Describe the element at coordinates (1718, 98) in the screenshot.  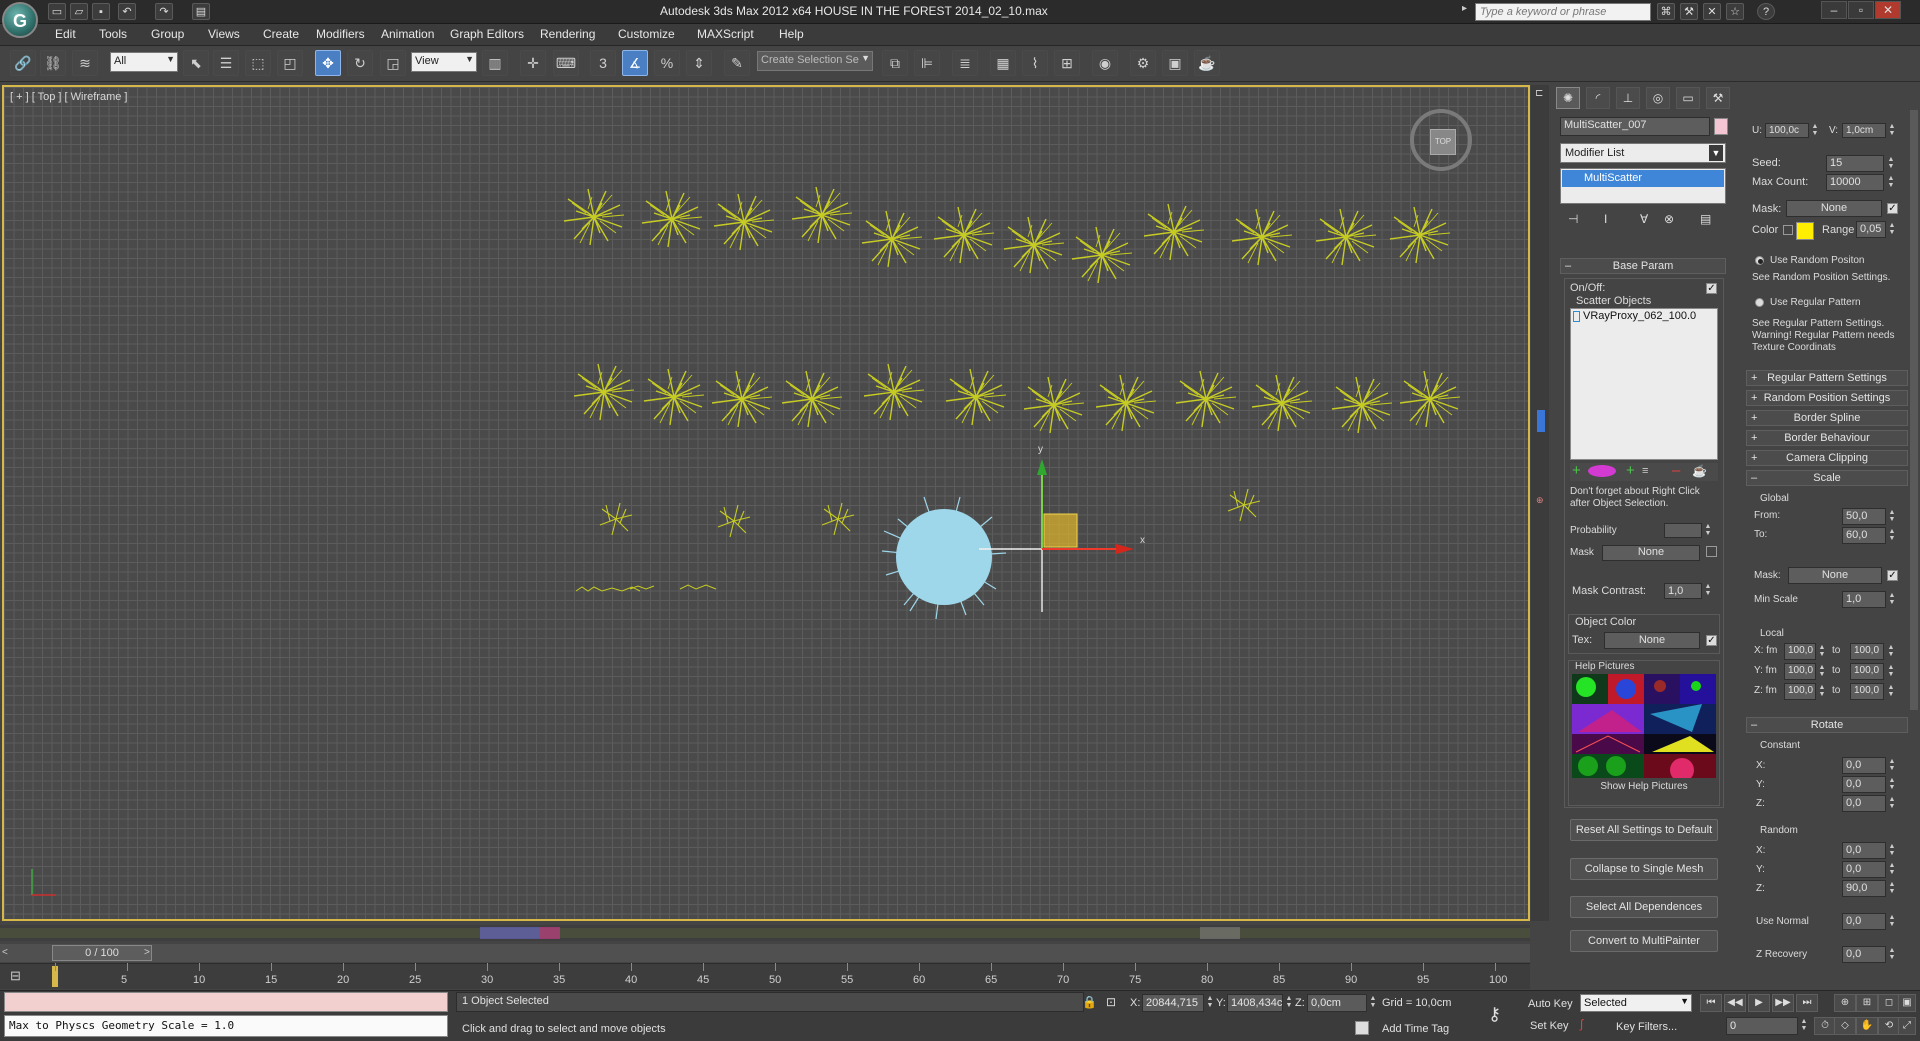
I see `utilities-tab-icon: ⚒` at that location.